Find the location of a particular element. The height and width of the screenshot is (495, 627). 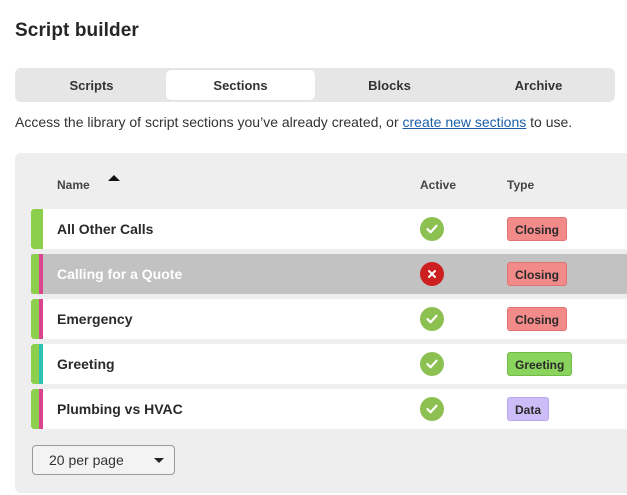

section-name: Greeting is located at coordinates (86, 364).